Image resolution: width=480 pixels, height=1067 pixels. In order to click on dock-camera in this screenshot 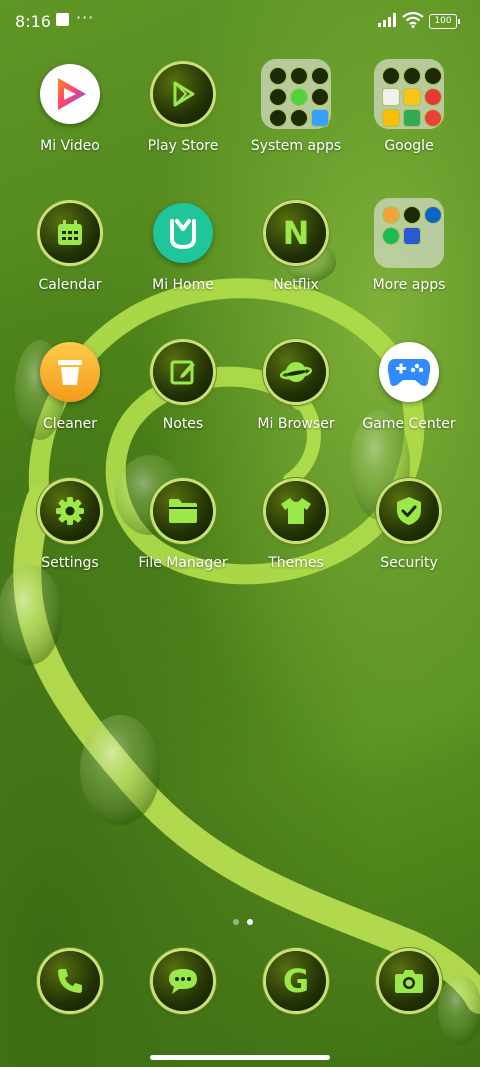, I will do `click(409, 1006)`.